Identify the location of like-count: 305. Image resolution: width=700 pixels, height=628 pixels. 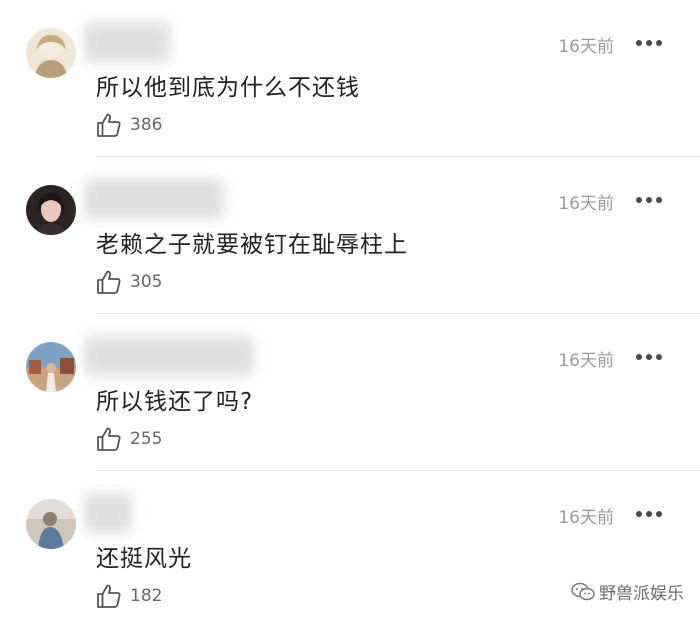
(146, 282).